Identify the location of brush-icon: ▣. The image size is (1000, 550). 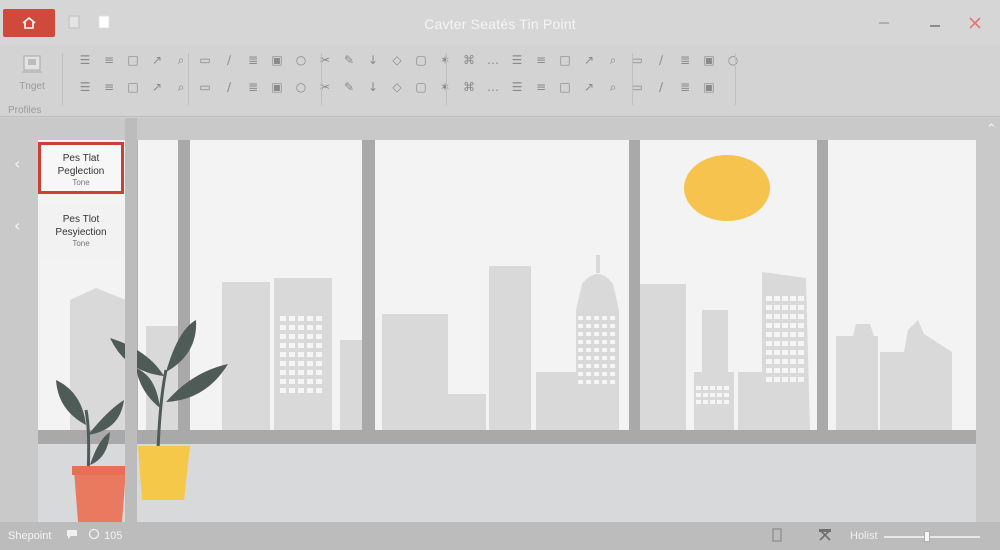
(709, 60).